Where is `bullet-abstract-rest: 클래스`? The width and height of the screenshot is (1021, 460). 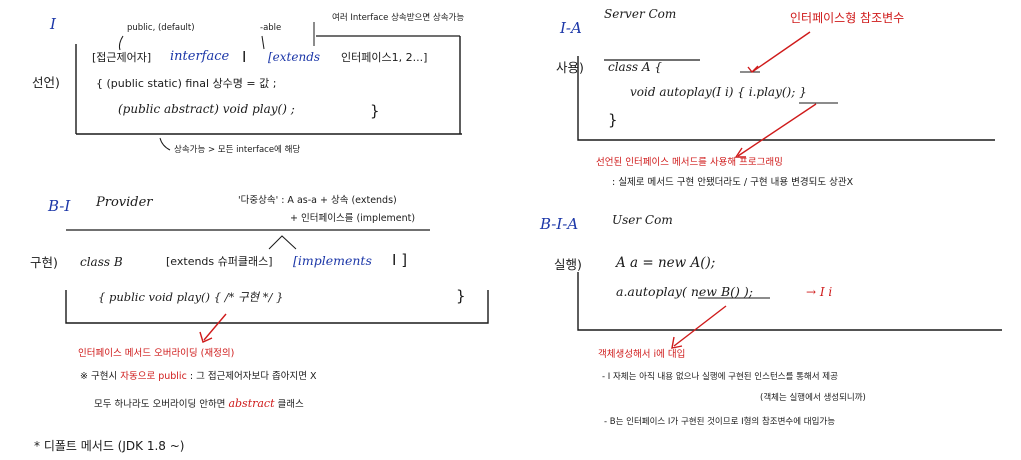 bullet-abstract-rest: 클래스 is located at coordinates (290, 404).